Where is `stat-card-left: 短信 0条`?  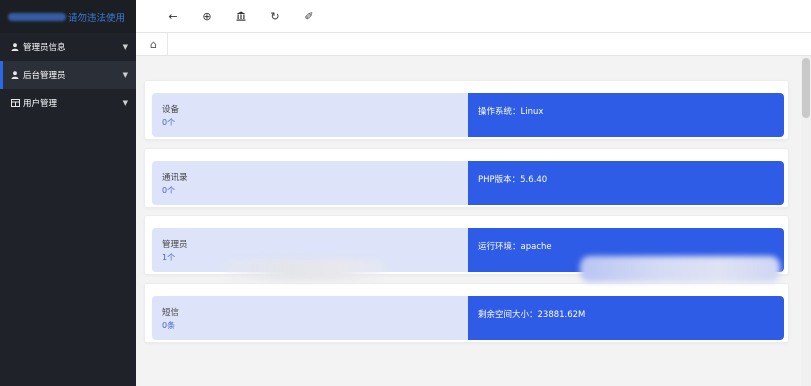
stat-card-left: 短信 0条 is located at coordinates (310, 318).